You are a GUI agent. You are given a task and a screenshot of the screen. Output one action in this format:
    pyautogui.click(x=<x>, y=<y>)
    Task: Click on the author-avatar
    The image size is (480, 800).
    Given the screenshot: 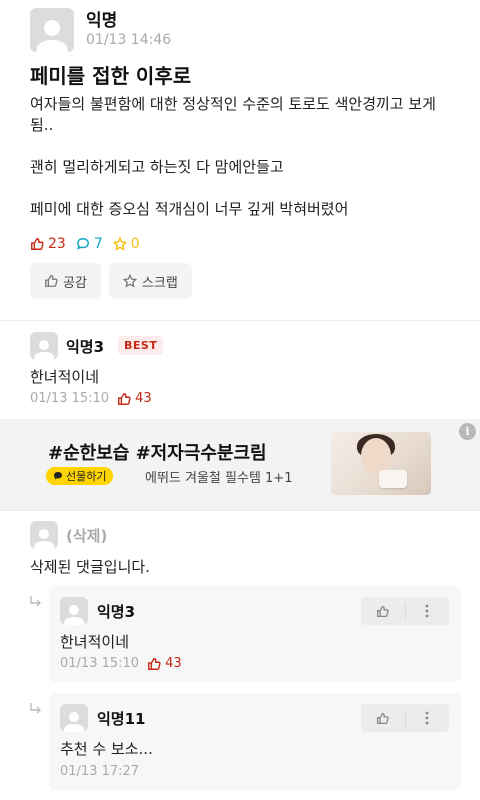 What is the action you would take?
    pyautogui.click(x=52, y=30)
    